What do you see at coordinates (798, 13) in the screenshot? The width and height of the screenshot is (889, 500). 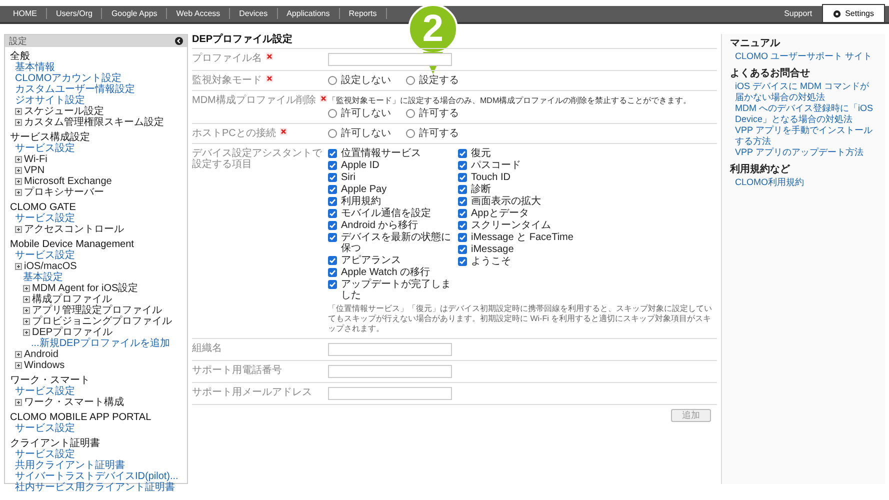 I see `nav-tab: Support` at bounding box center [798, 13].